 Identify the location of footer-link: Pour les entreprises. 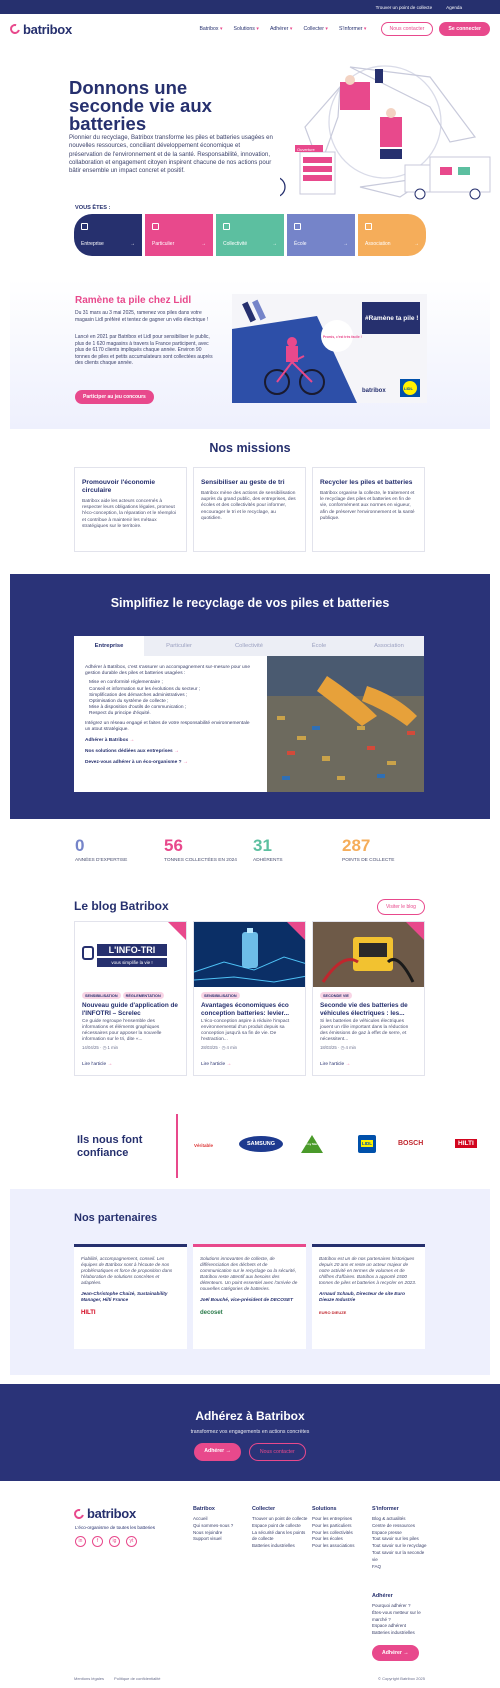
(341, 1519).